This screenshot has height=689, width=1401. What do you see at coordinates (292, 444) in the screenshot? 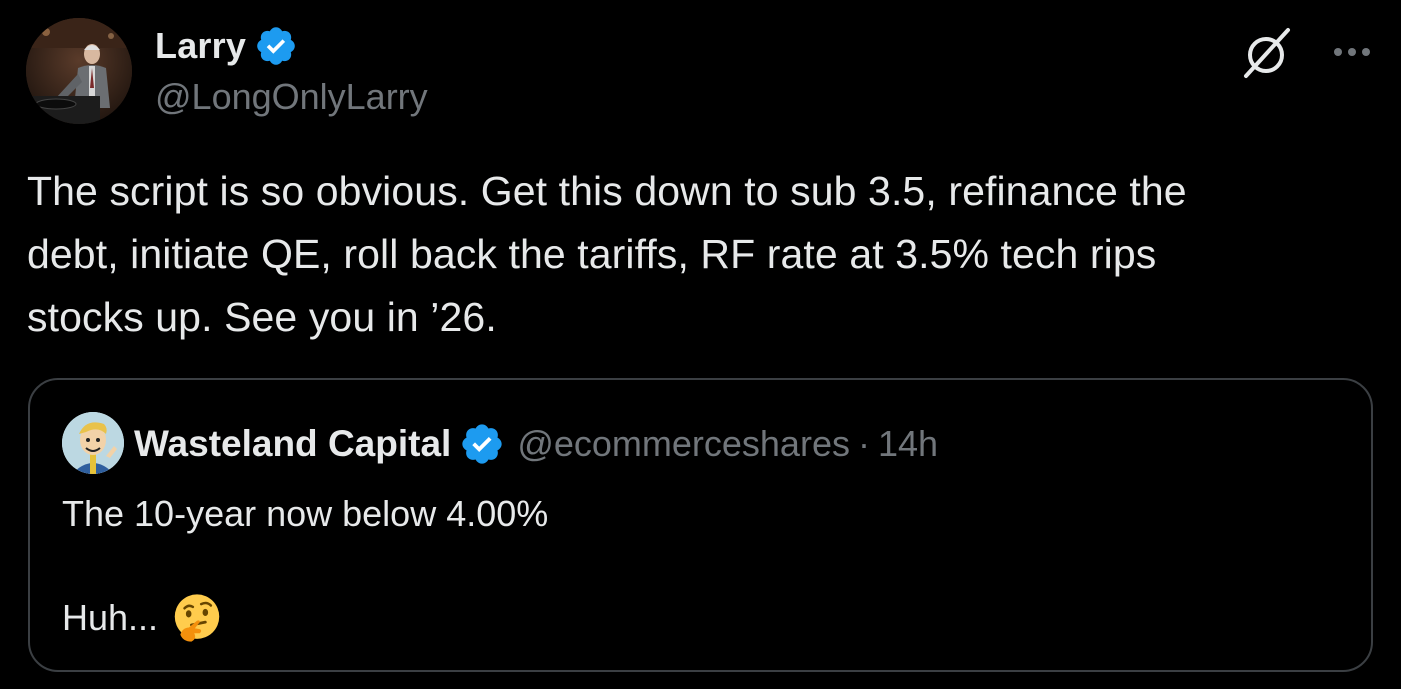
I see `quoted-display-name: Wasteland Capital` at bounding box center [292, 444].